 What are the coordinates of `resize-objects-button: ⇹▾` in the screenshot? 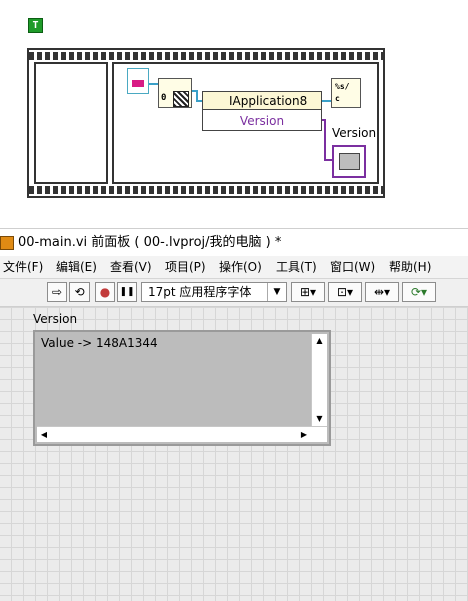 It's located at (382, 292).